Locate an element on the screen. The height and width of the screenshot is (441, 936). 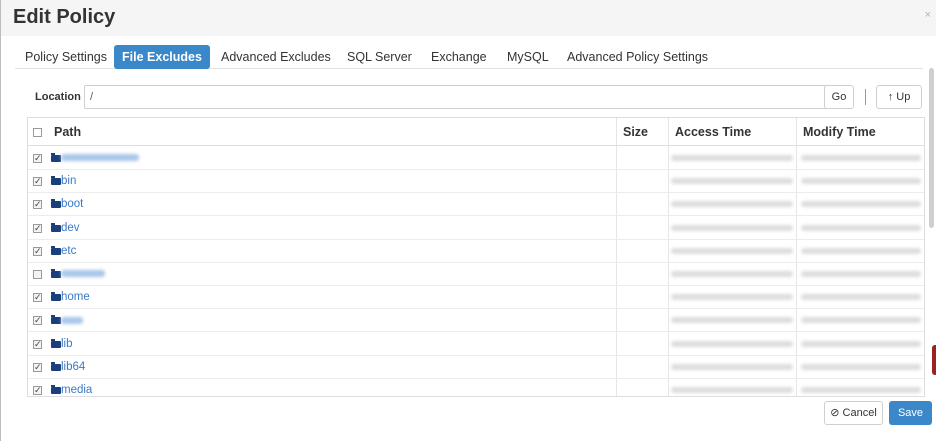
column-modify-time: Modify Time is located at coordinates (839, 132).